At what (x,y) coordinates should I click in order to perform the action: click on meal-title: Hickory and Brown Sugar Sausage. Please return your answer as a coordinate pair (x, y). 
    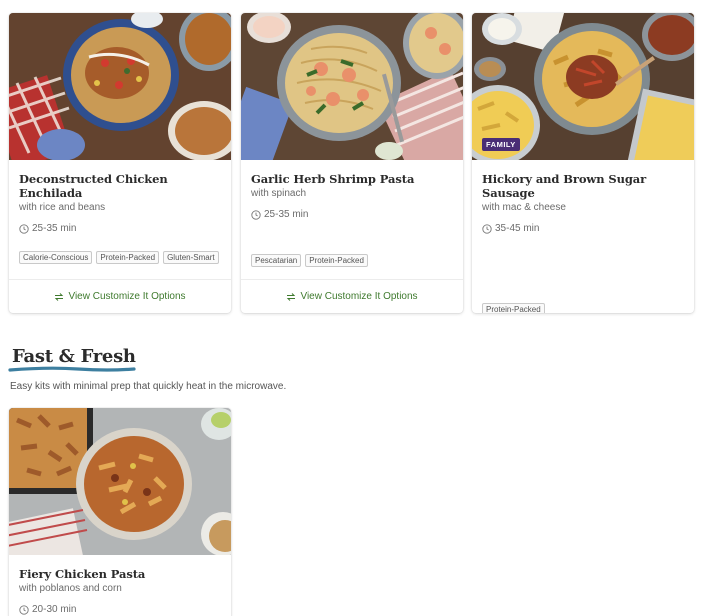
    Looking at the image, I should click on (583, 186).